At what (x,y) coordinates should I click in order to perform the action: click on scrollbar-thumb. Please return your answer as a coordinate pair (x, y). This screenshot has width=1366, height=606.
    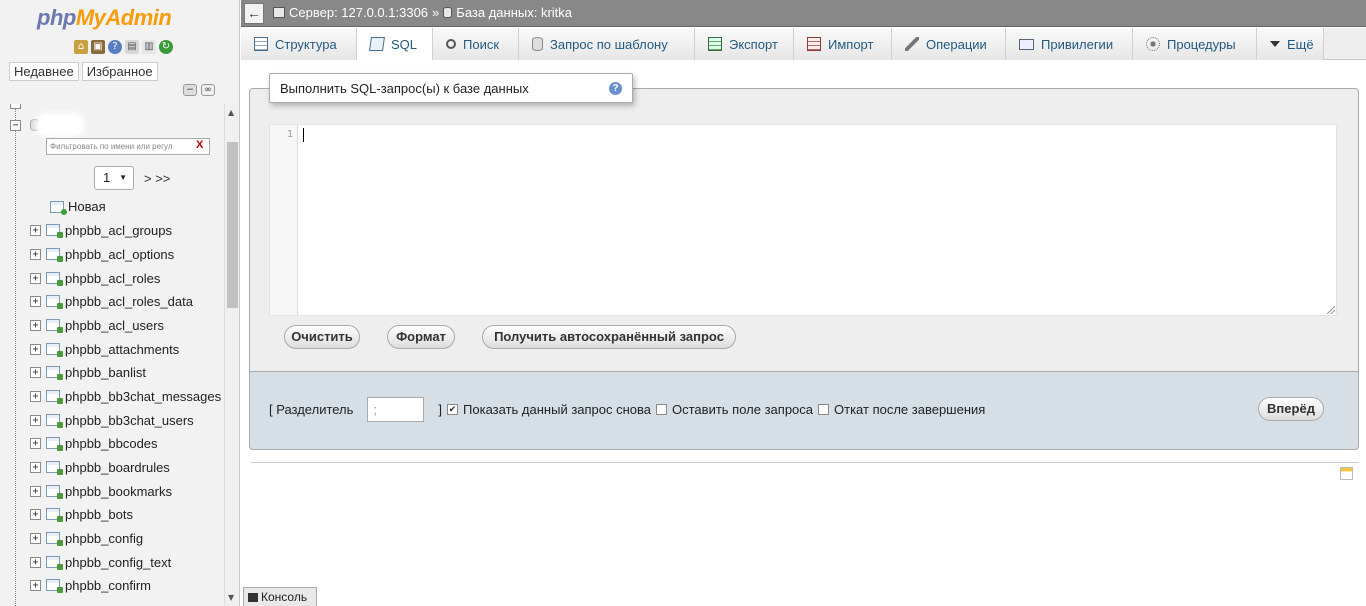
    Looking at the image, I should click on (232, 225).